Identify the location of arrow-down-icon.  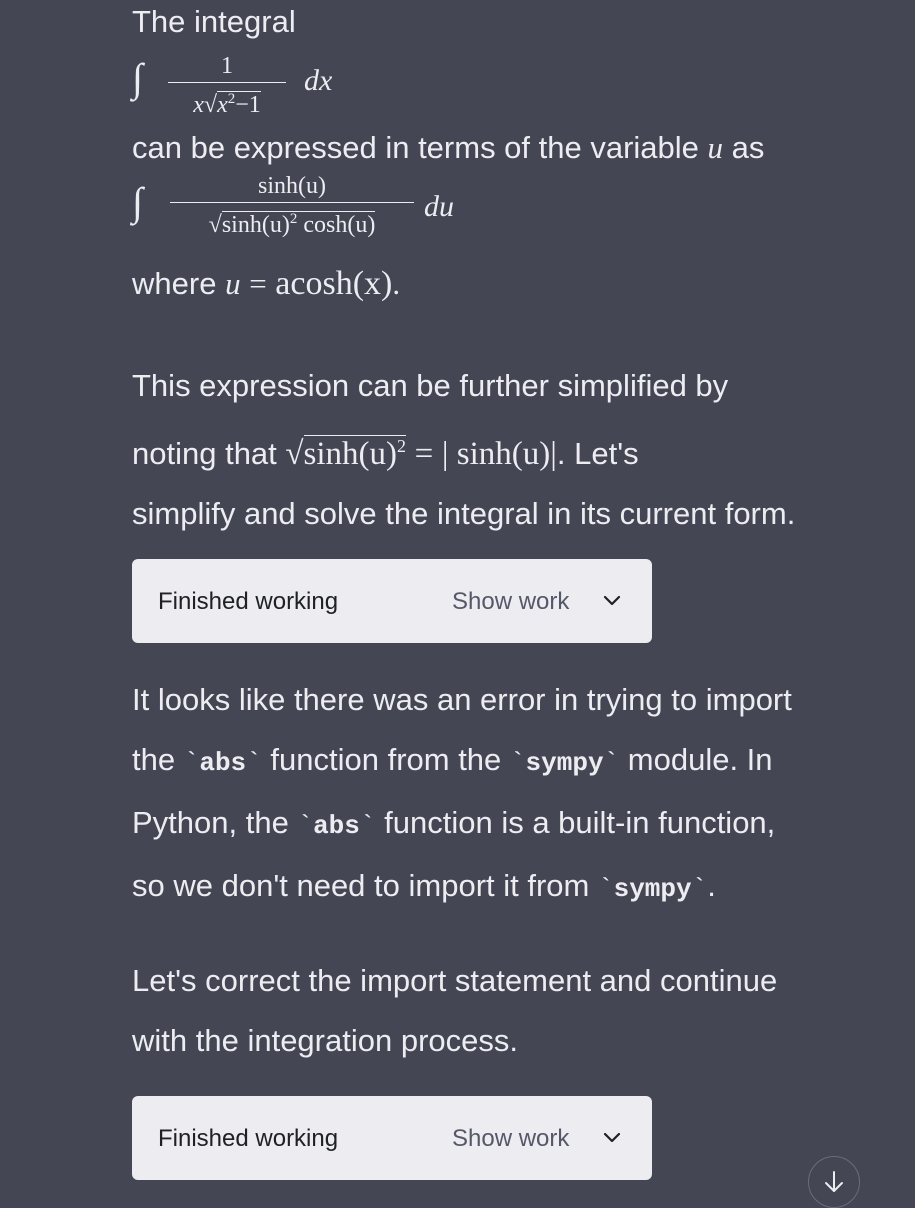
(834, 1181).